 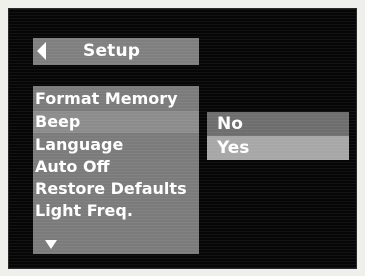 What do you see at coordinates (106, 99) in the screenshot?
I see `menu-item-format-memory: Format Memory` at bounding box center [106, 99].